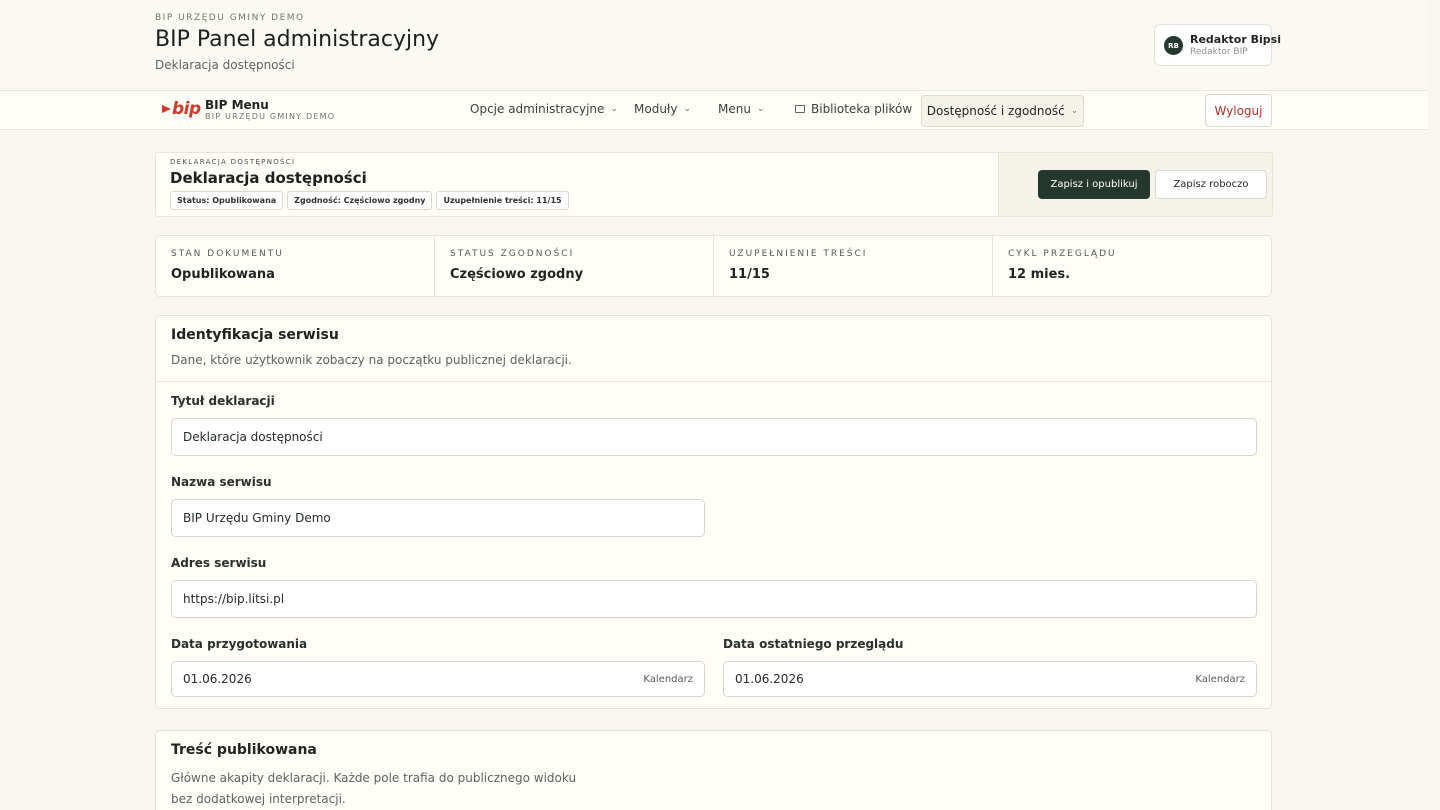  What do you see at coordinates (255, 335) in the screenshot?
I see `panel-title: Identyfikacja serwisu` at bounding box center [255, 335].